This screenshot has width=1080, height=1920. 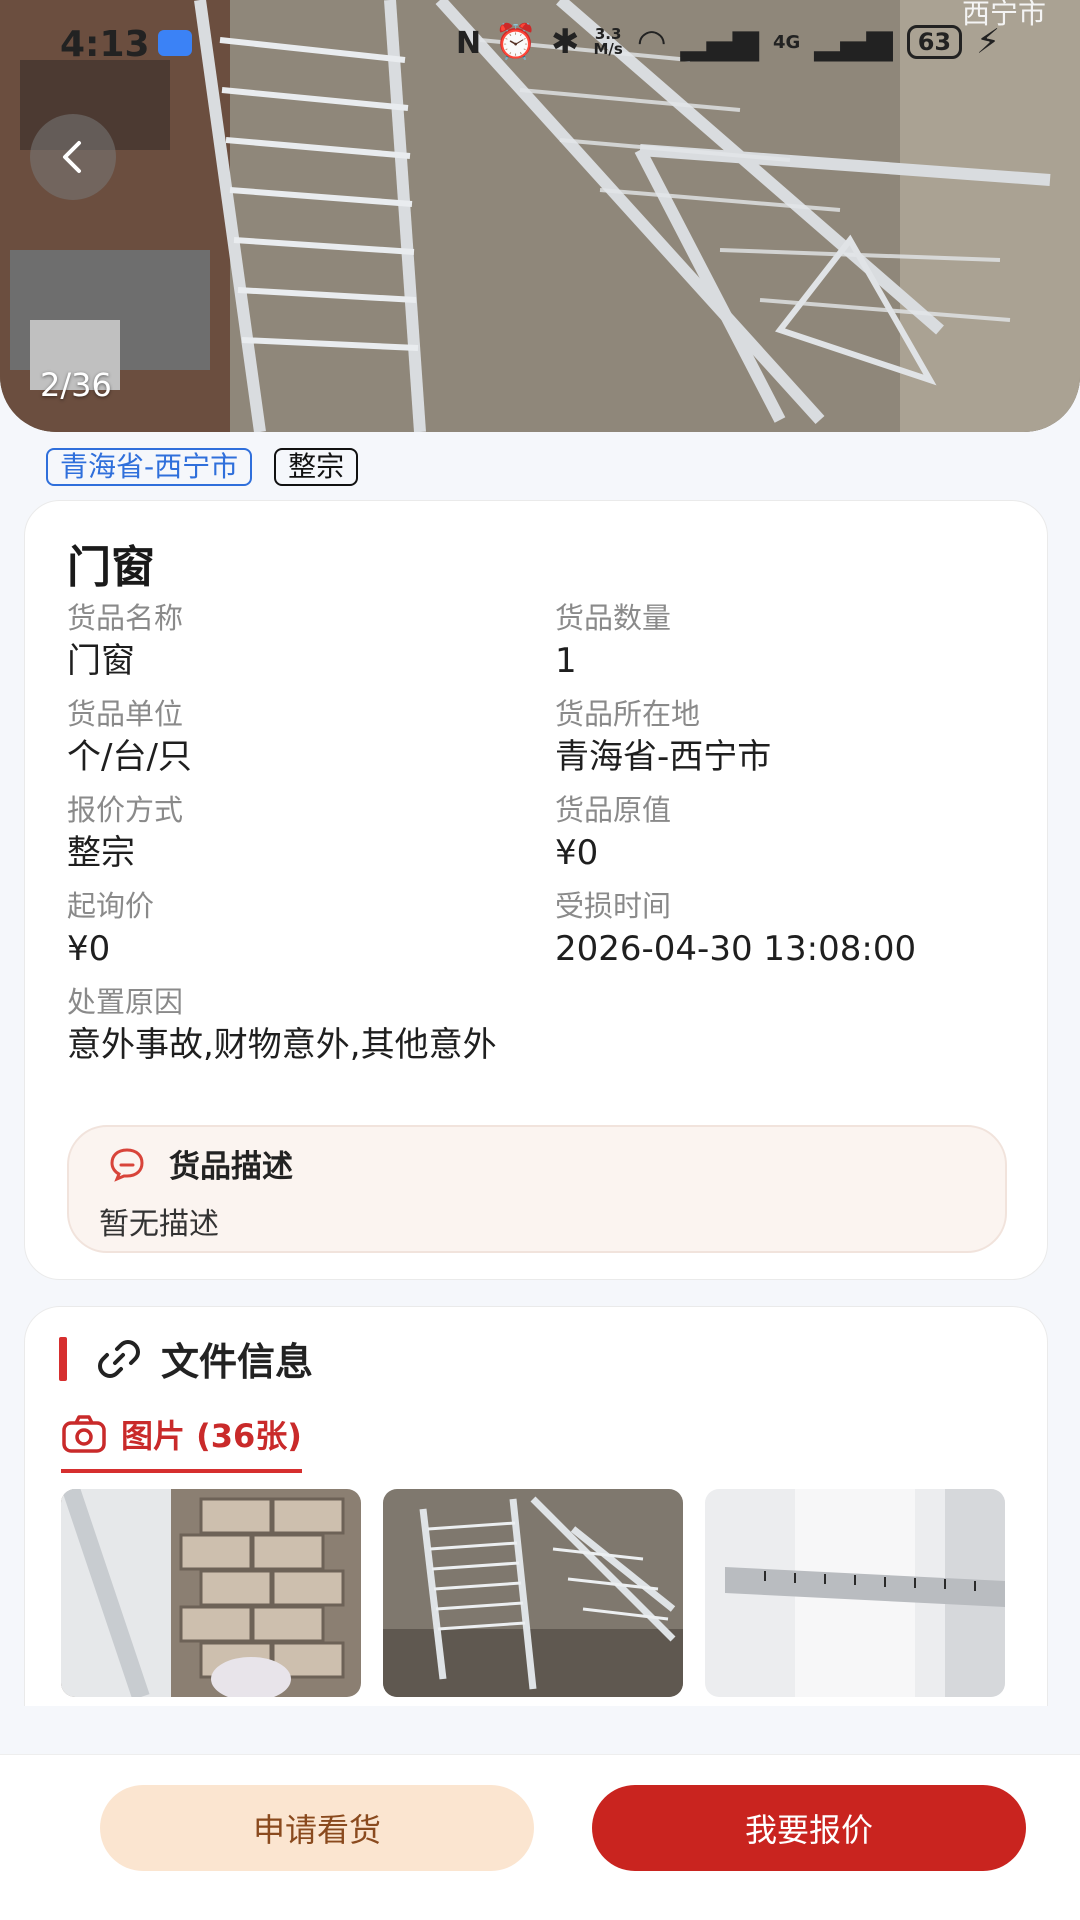 What do you see at coordinates (119, 1358) in the screenshot?
I see `link-icon` at bounding box center [119, 1358].